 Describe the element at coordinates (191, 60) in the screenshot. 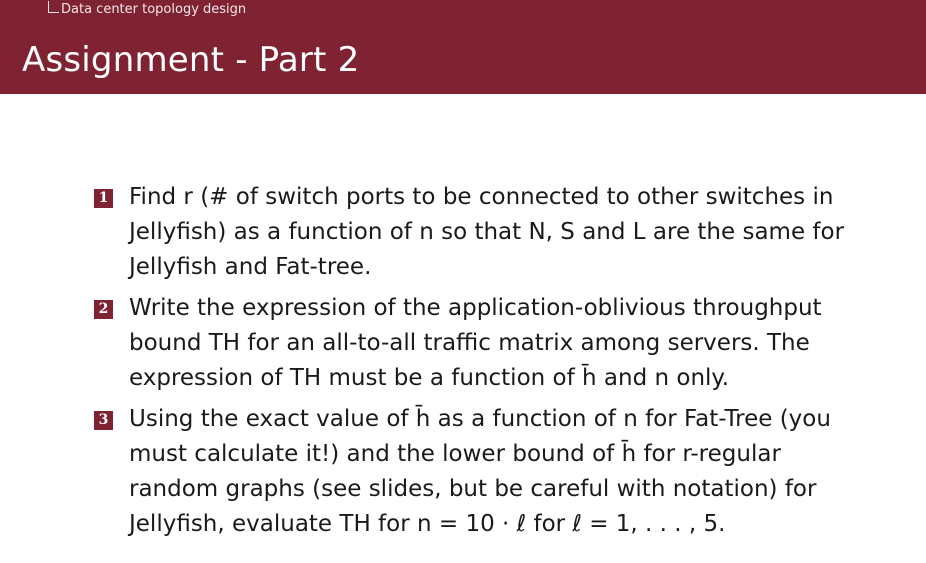

I see `page-title: Assignment - Part 2` at that location.